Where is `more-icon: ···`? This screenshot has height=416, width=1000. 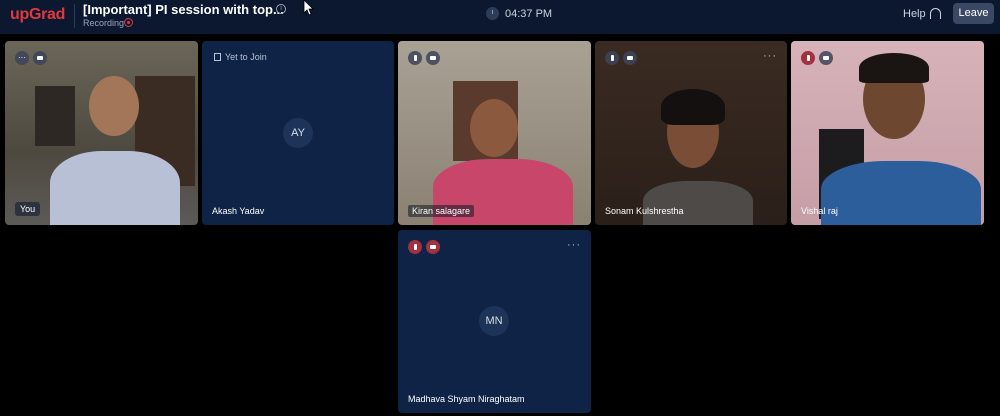 more-icon: ··· is located at coordinates (22, 58).